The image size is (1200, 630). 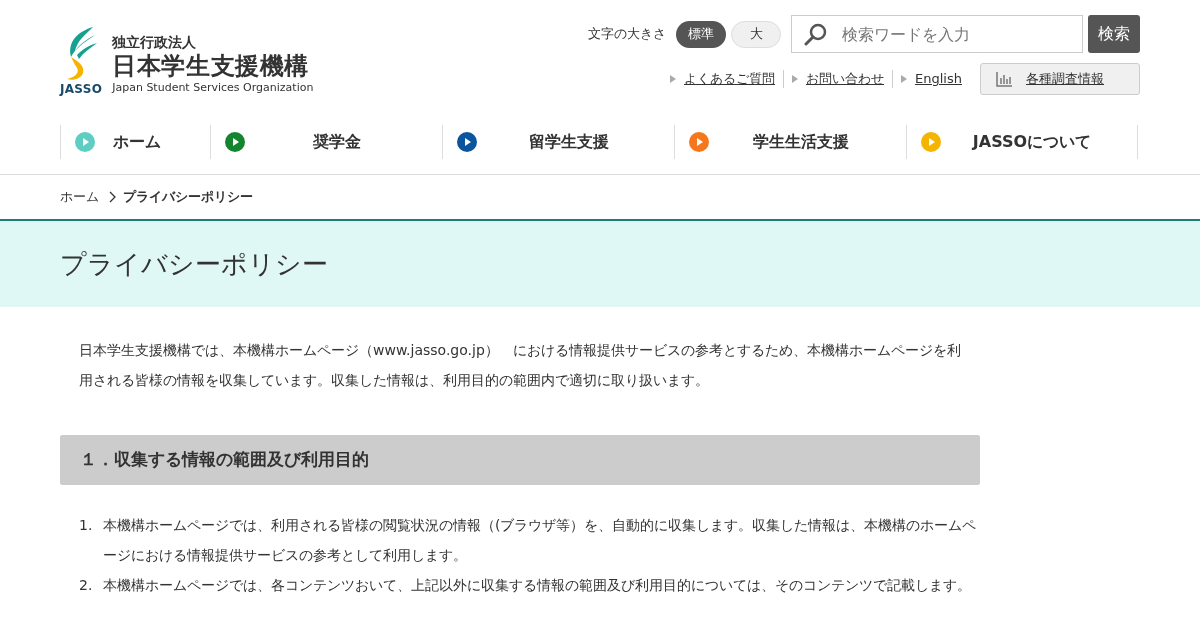 I want to click on list-item-text: 本機構ホームページでは、利用される皆様の閲覧状況の情報（(ブラウザ等）を、自動的に収集します。収集した情報は、本機構のホームページにおける情報提供サービスの参考として利用します。, so click(x=540, y=540).